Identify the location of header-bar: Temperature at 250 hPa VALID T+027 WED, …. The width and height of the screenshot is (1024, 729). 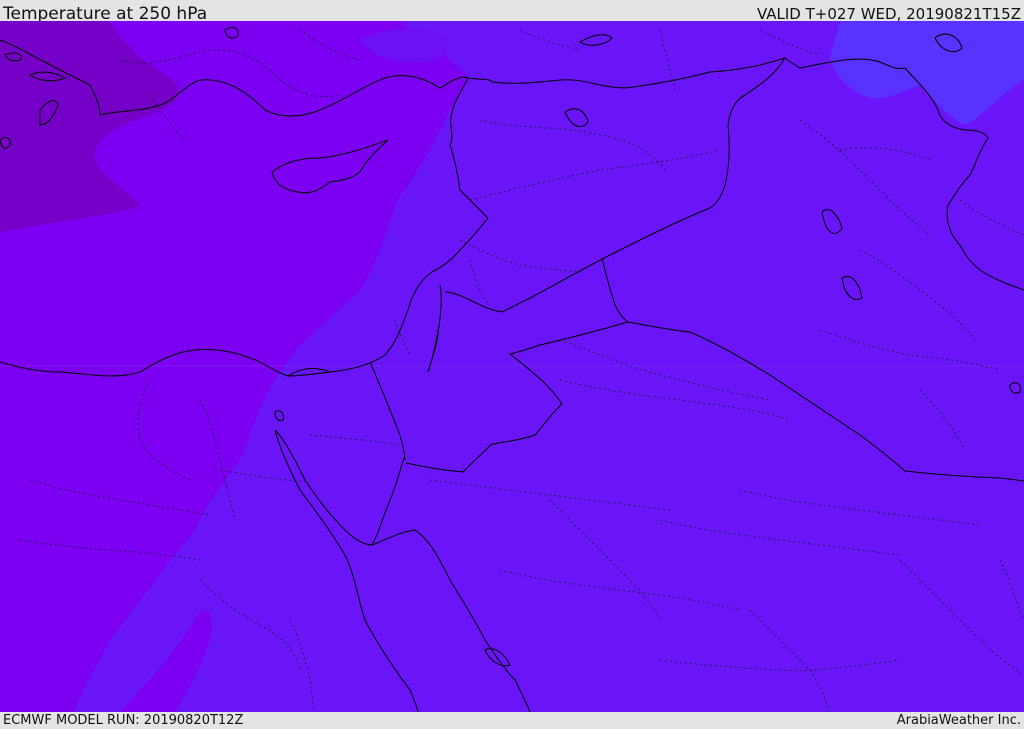
(512, 12).